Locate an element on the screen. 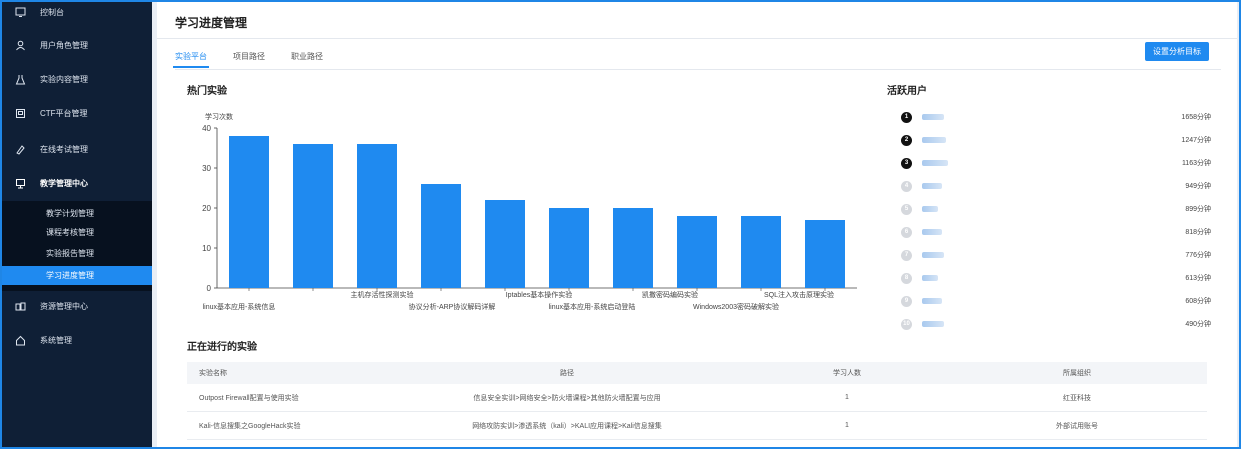 The height and width of the screenshot is (449, 1241). sidebar-item-label: 系统管理 is located at coordinates (56, 340).